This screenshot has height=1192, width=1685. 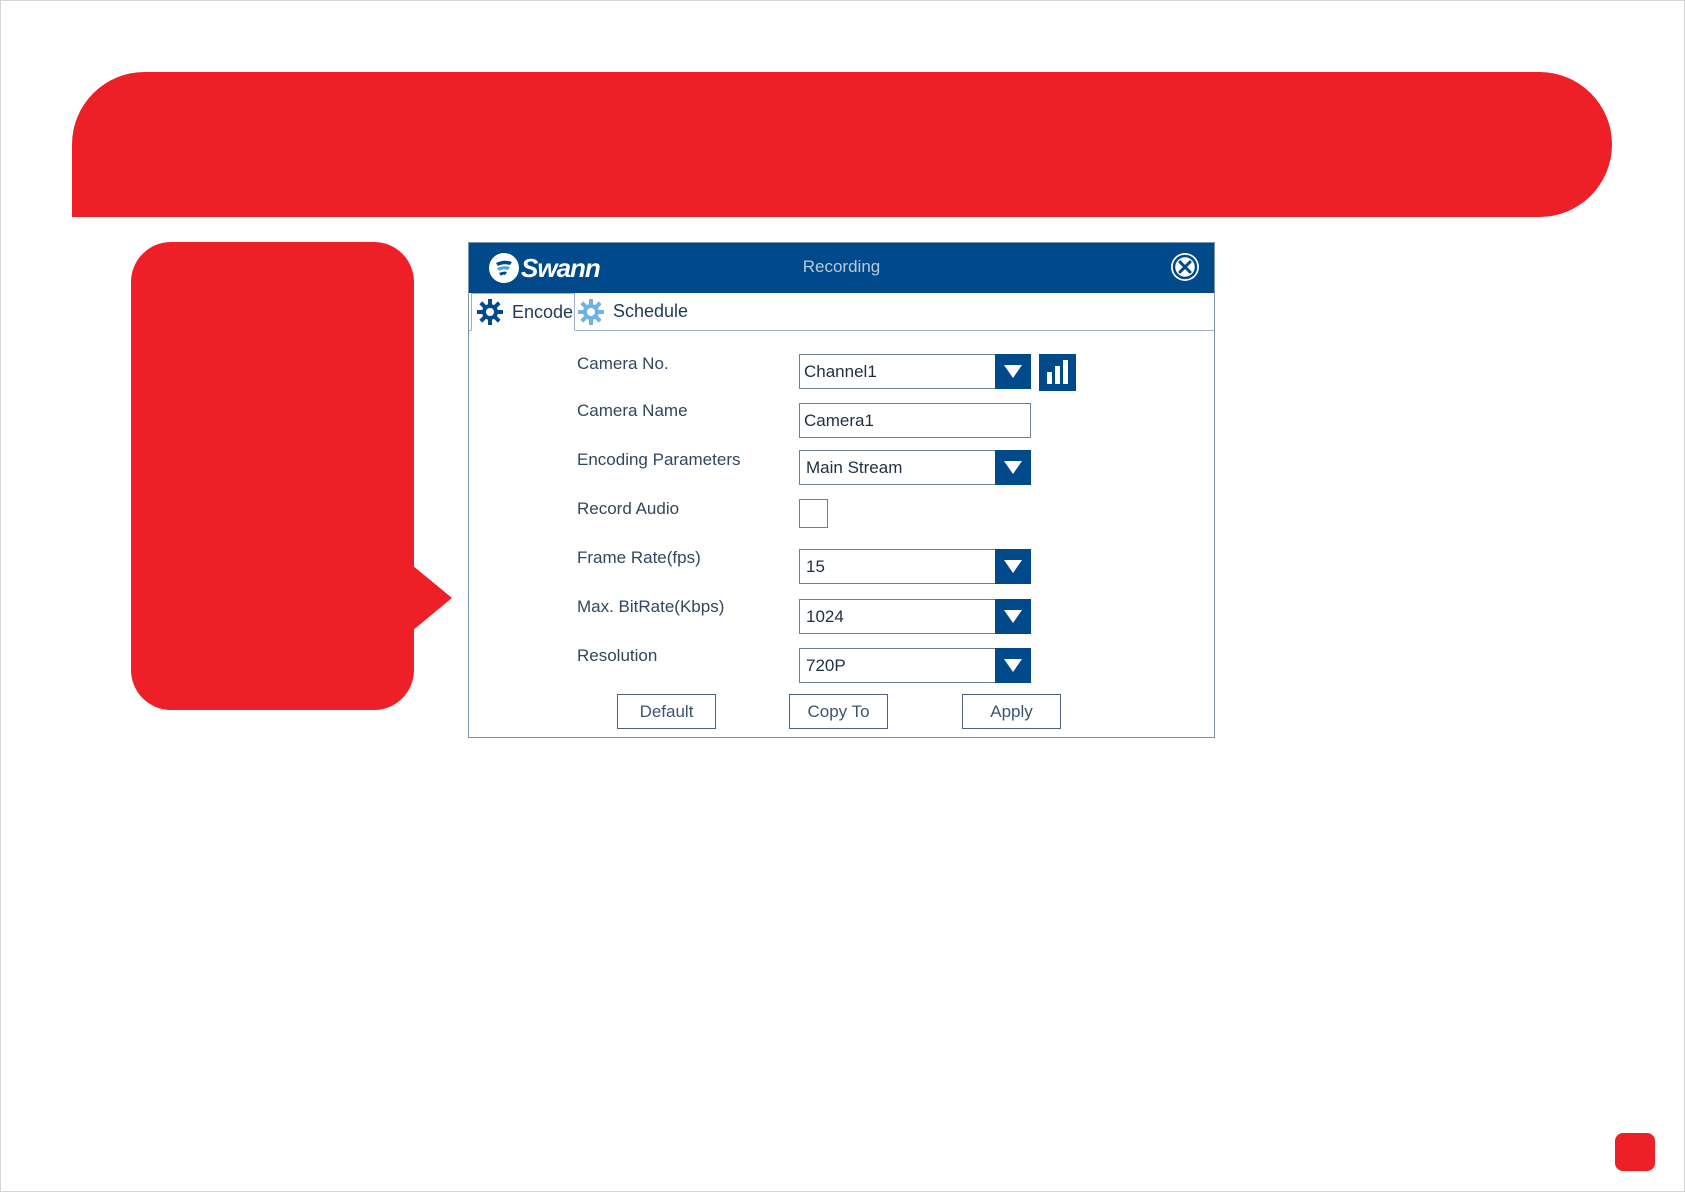 I want to click on resolution-select: 720P, so click(x=915, y=665).